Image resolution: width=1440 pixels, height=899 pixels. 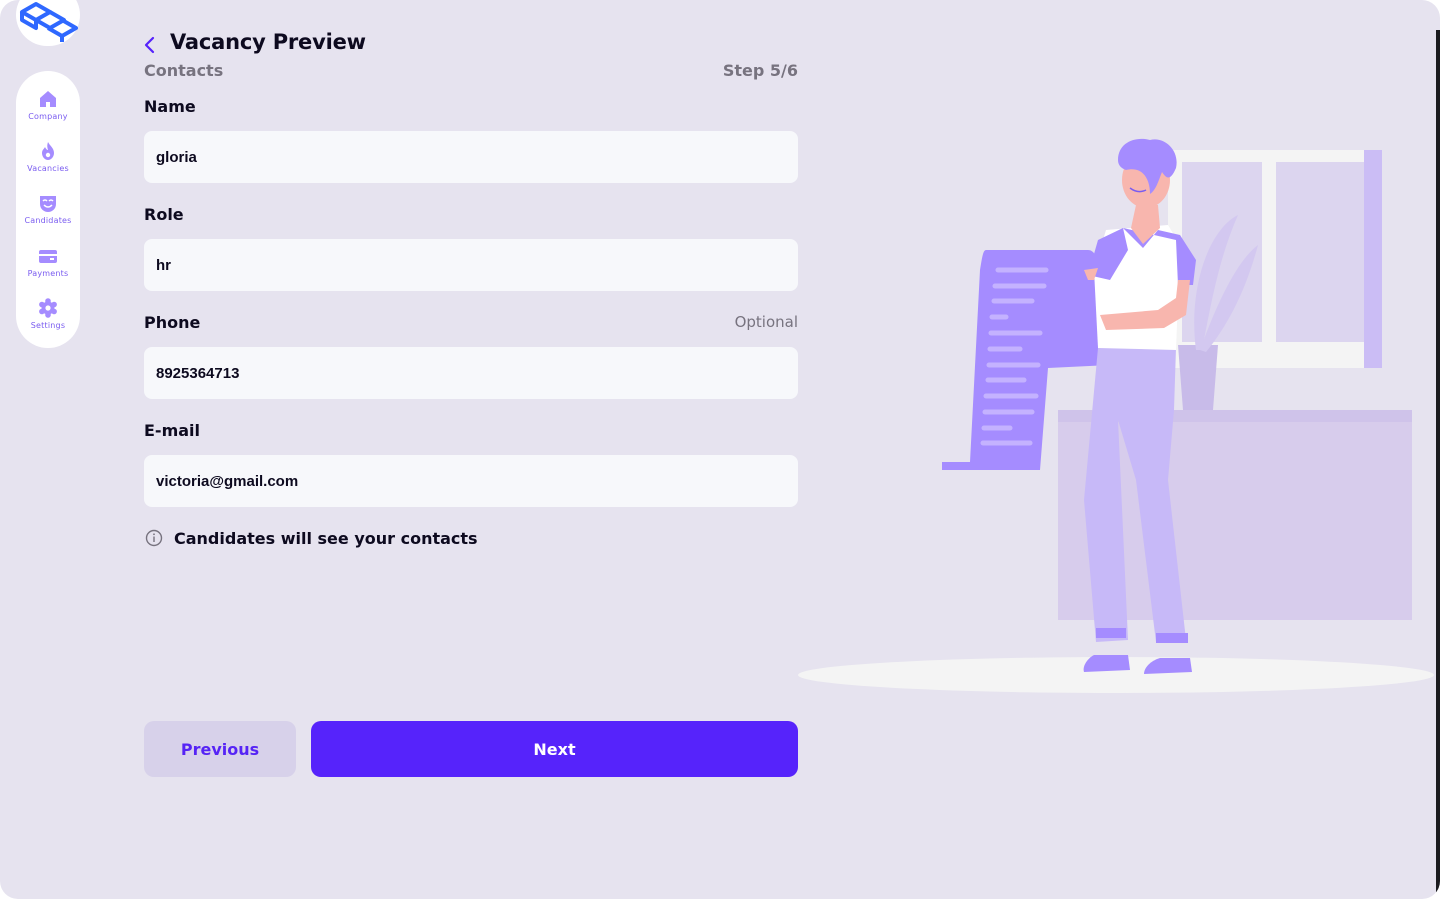 What do you see at coordinates (48, 325) in the screenshot?
I see `sidebar-item-label: Settings` at bounding box center [48, 325].